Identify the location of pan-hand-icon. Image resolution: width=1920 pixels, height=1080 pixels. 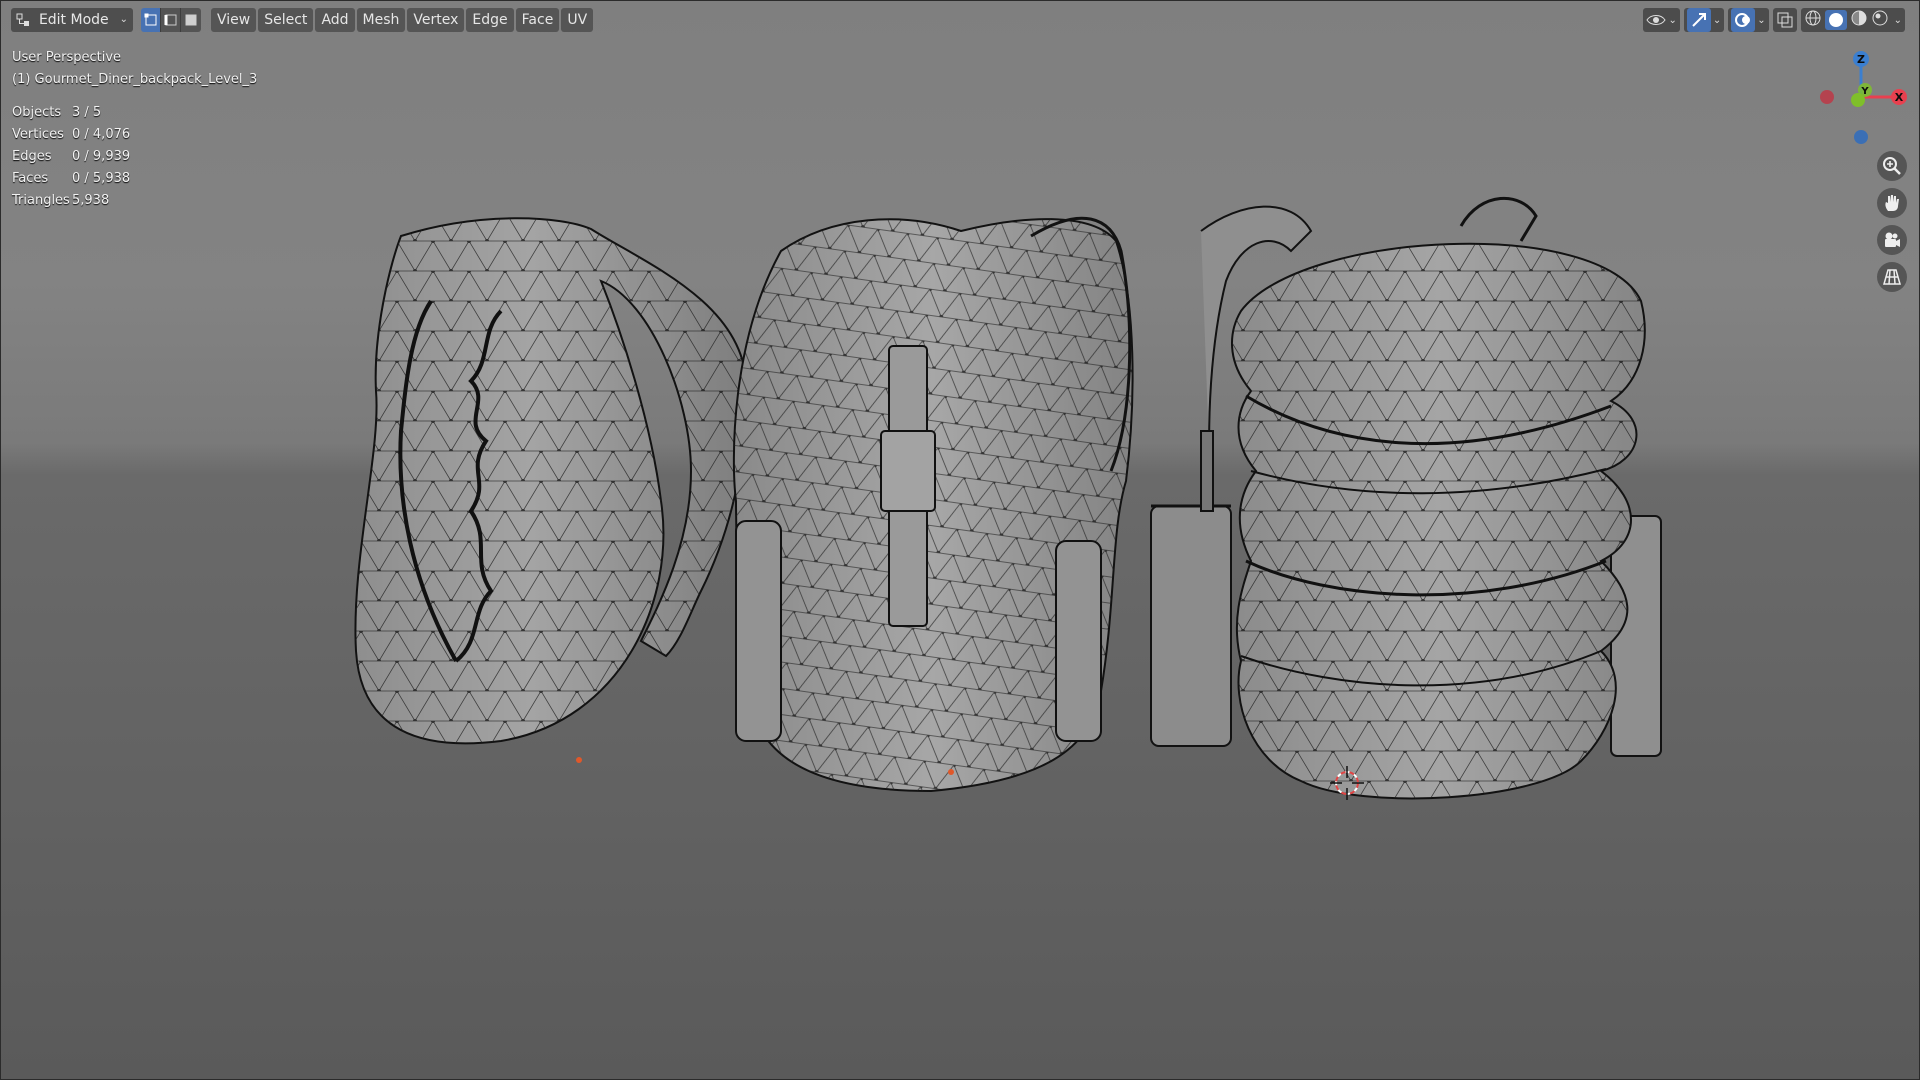
(1892, 203).